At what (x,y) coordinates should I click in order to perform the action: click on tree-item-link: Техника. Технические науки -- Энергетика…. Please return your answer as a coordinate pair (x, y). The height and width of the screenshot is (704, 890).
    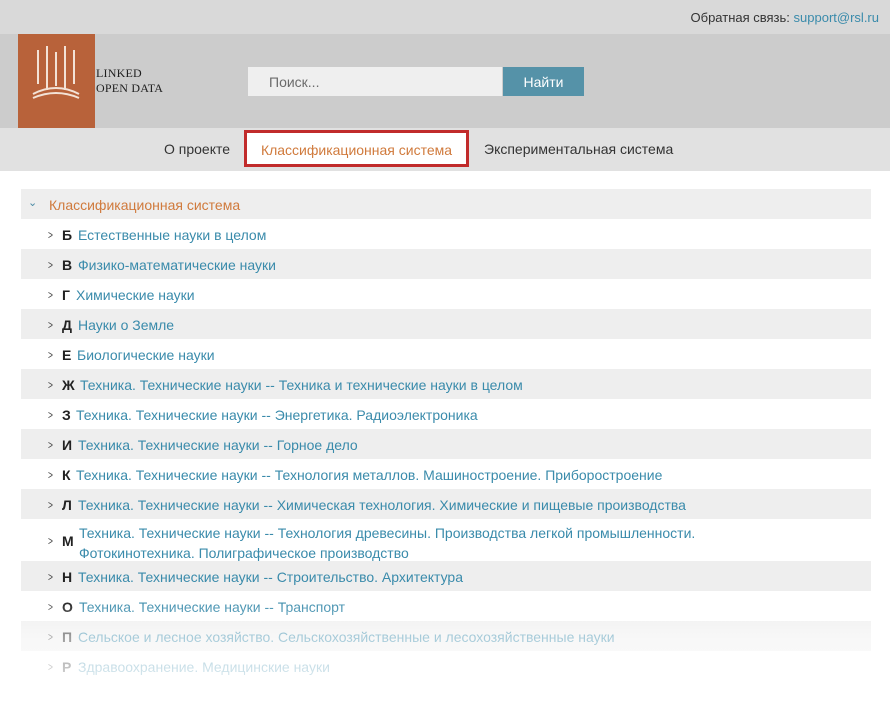
    Looking at the image, I should click on (277, 415).